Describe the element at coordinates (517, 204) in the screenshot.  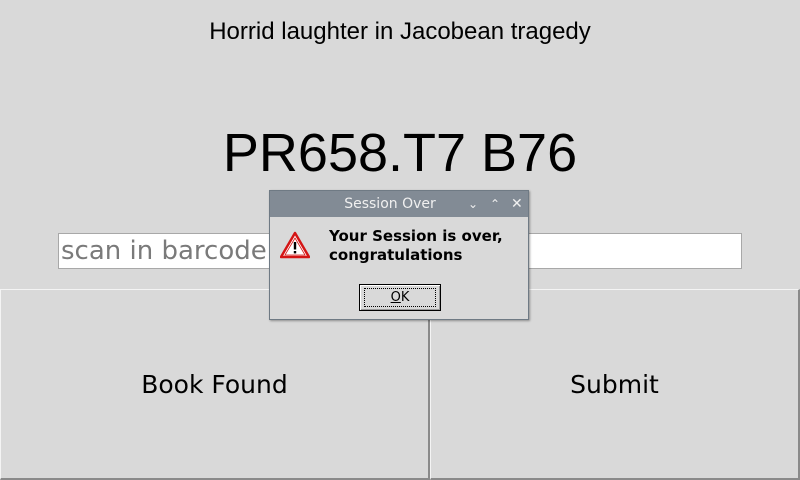
I see `close-icon: ✕` at that location.